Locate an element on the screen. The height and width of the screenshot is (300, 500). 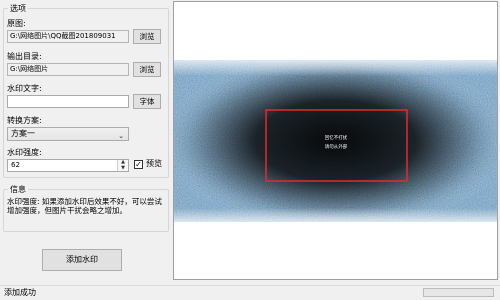
preview-checkbox: ✓ is located at coordinates (138, 164).